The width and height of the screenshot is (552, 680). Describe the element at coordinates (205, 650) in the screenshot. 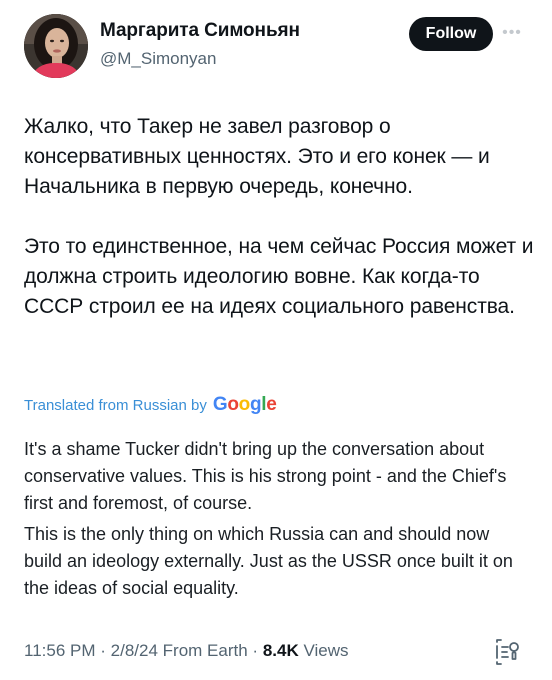

I see `tweet-source: From Earth` at that location.